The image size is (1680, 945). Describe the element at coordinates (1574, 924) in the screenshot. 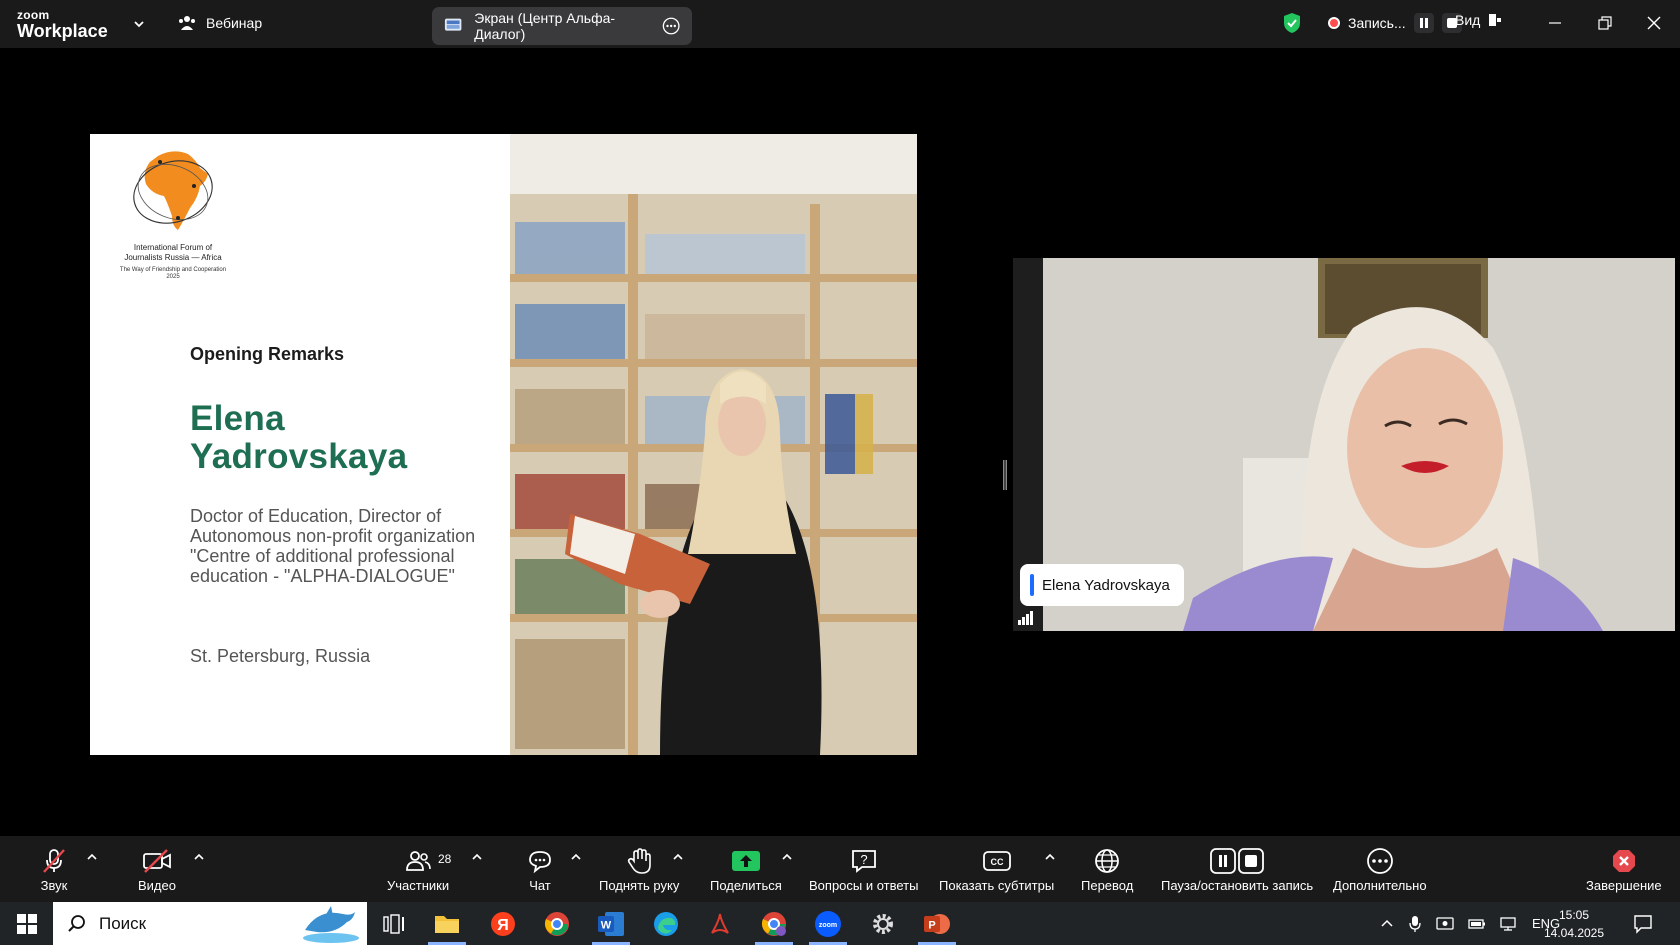

I see `system-clock: 15:05 14.04.2025` at that location.